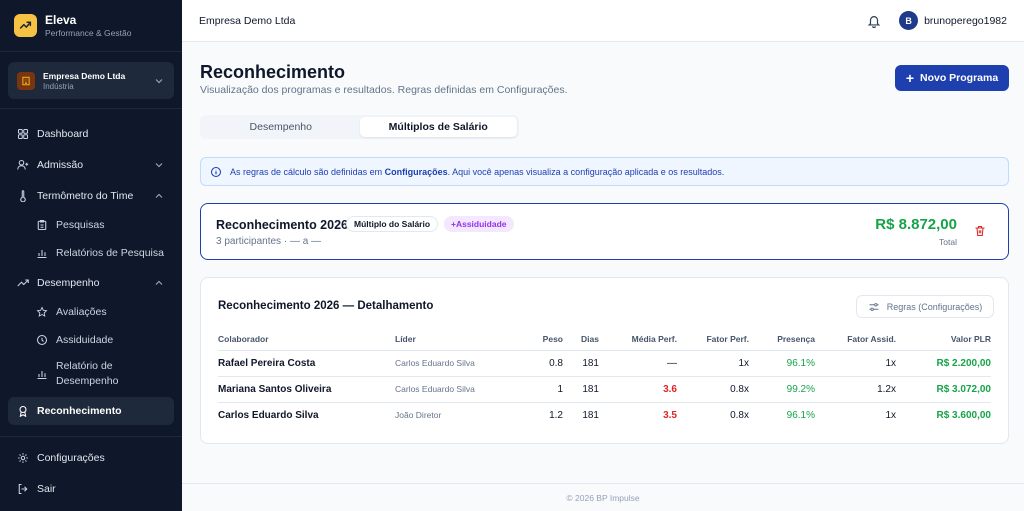  I want to click on sidebar-item-dashboard: Dashboard, so click(91, 134).